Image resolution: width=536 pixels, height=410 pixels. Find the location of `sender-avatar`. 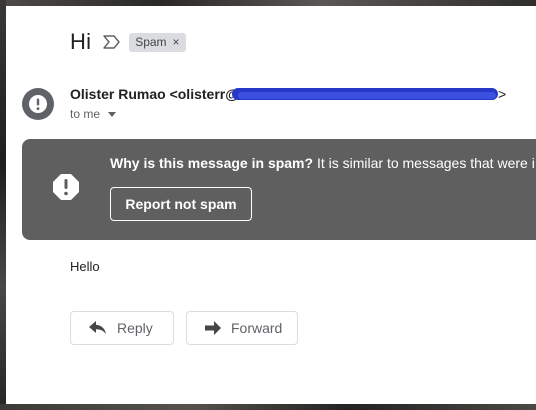

sender-avatar is located at coordinates (38, 104).